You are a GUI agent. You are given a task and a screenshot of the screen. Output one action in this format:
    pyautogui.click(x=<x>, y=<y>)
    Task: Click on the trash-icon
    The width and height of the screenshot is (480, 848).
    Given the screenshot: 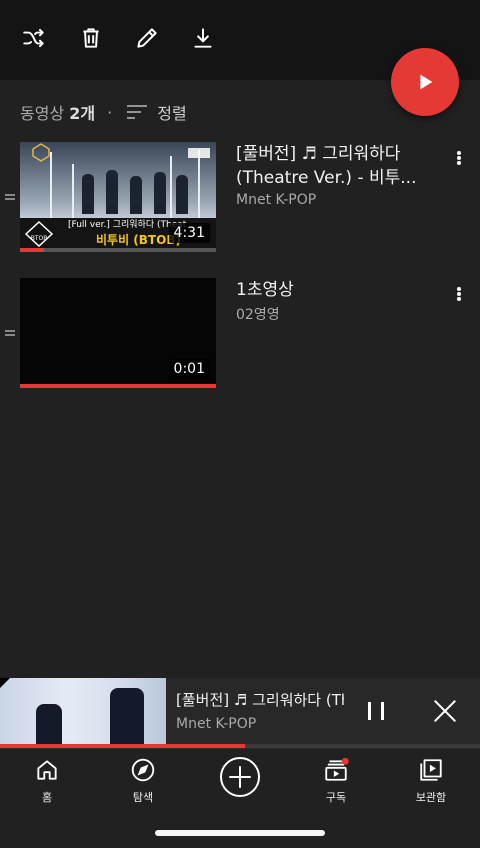 What is the action you would take?
    pyautogui.click(x=91, y=38)
    